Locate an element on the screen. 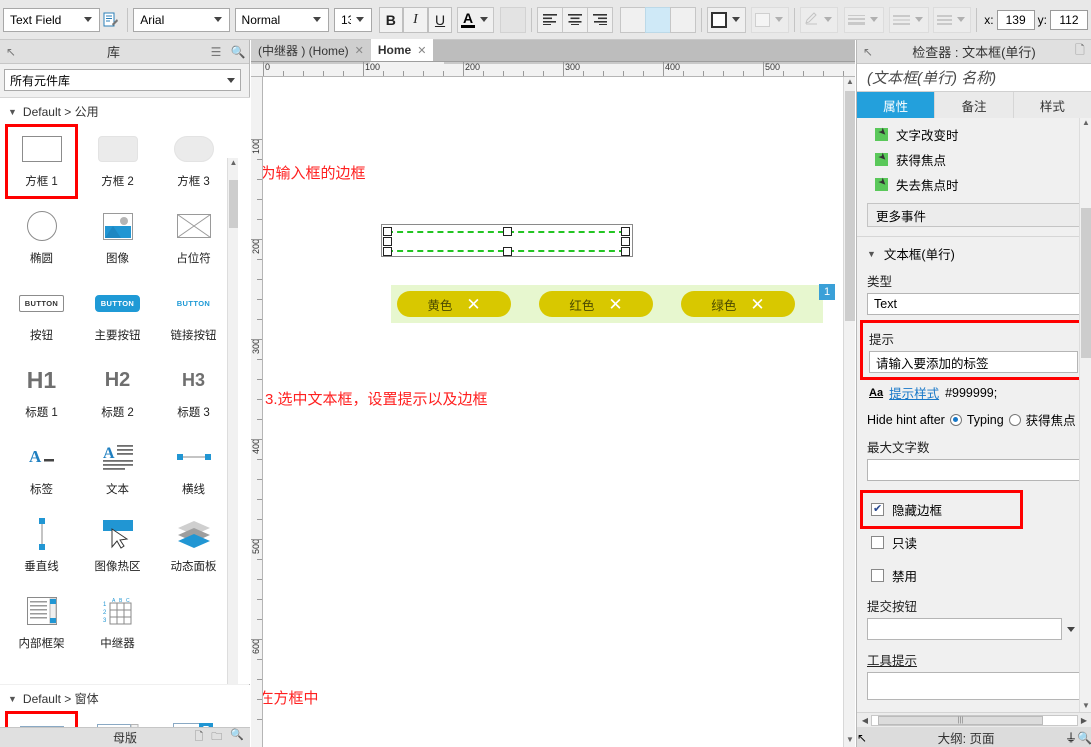 The width and height of the screenshot is (1091, 747). widget-rectangle-2: 方框 2 is located at coordinates (117, 161).